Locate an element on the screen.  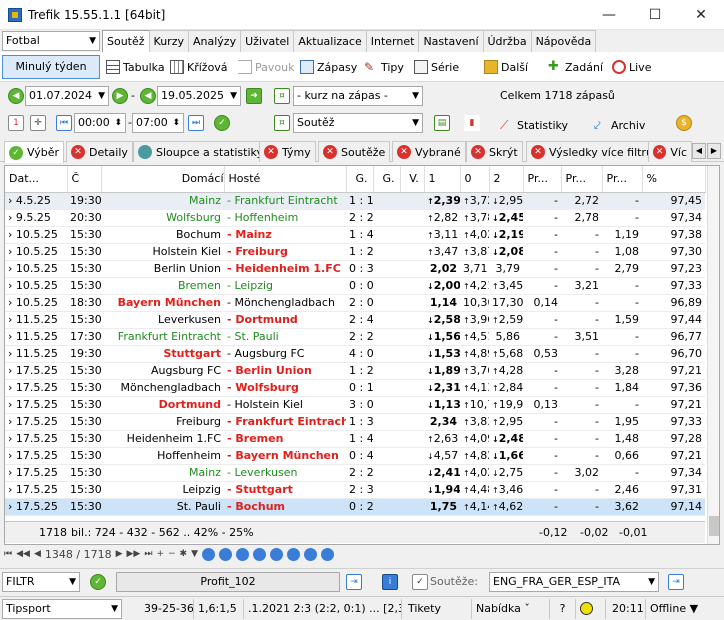
confirm-time-icon: ✓ is located at coordinates (222, 123).